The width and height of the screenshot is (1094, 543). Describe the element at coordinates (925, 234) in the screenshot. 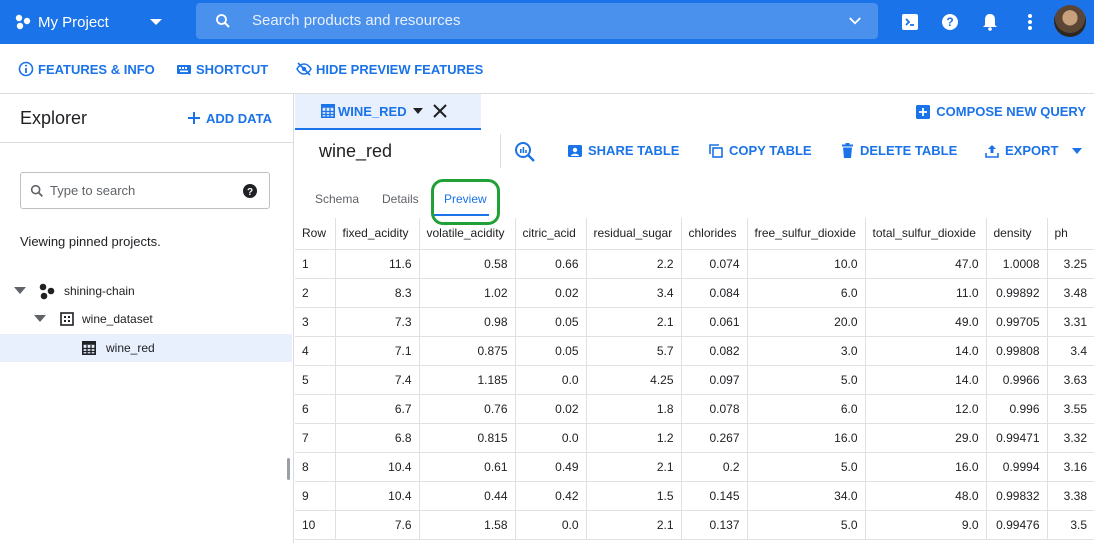

I see `column-header: total_sulfur_dioxide` at that location.